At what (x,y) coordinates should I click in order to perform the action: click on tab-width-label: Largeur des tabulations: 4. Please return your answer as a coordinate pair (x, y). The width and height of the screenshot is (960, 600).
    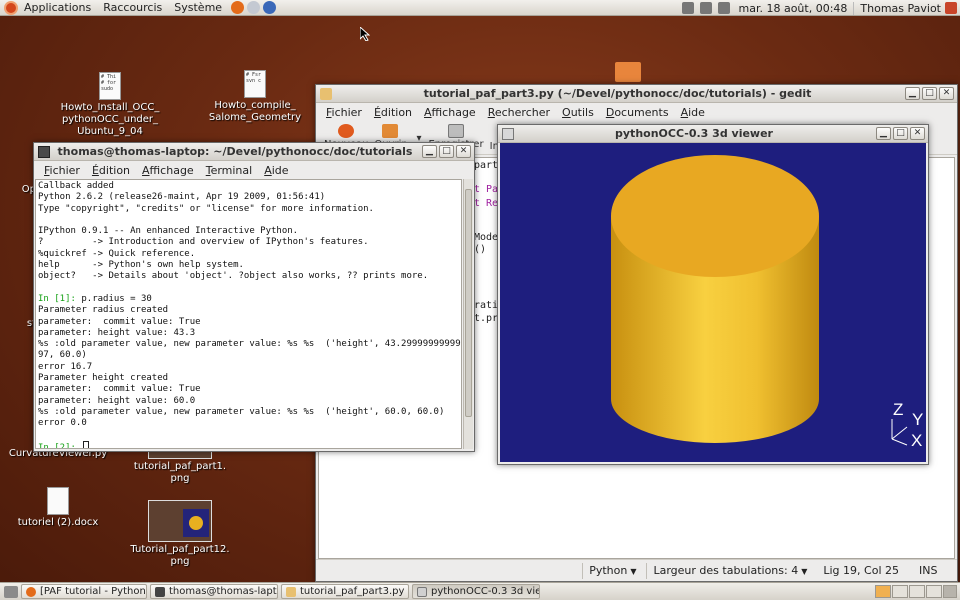
    Looking at the image, I should click on (726, 570).